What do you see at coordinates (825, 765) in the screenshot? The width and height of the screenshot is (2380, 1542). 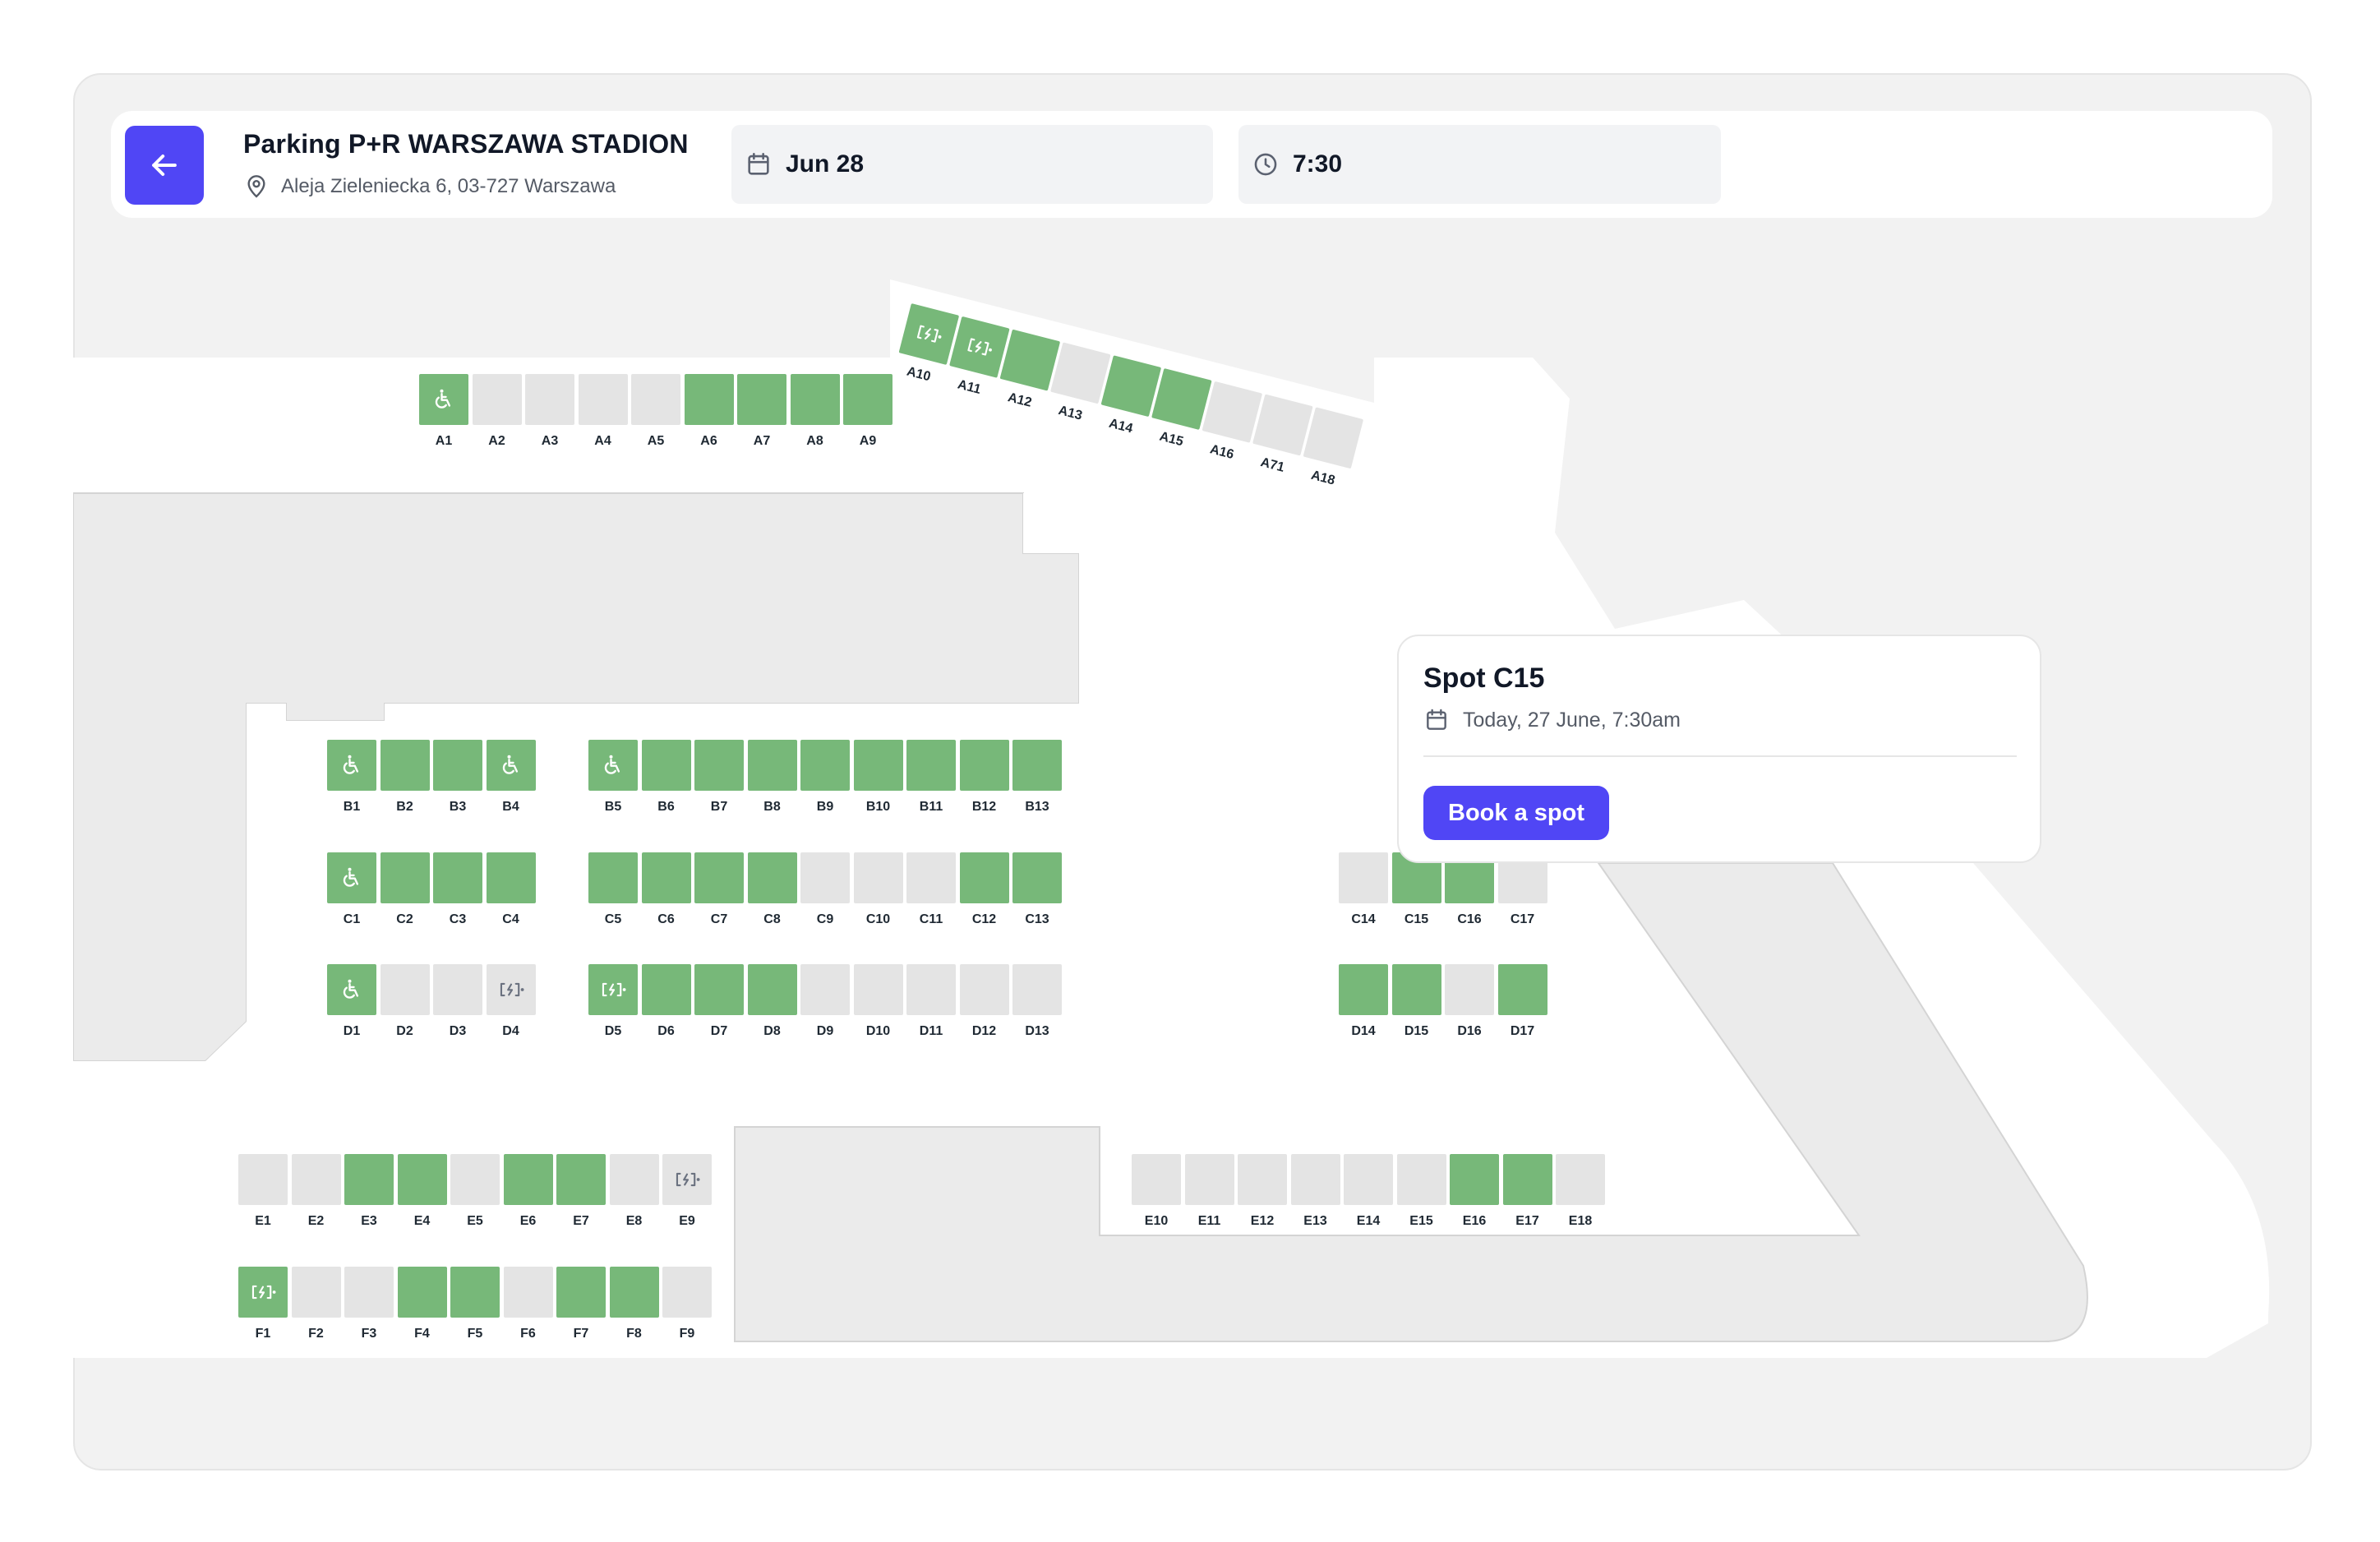 I see `parking-spot-b9` at bounding box center [825, 765].